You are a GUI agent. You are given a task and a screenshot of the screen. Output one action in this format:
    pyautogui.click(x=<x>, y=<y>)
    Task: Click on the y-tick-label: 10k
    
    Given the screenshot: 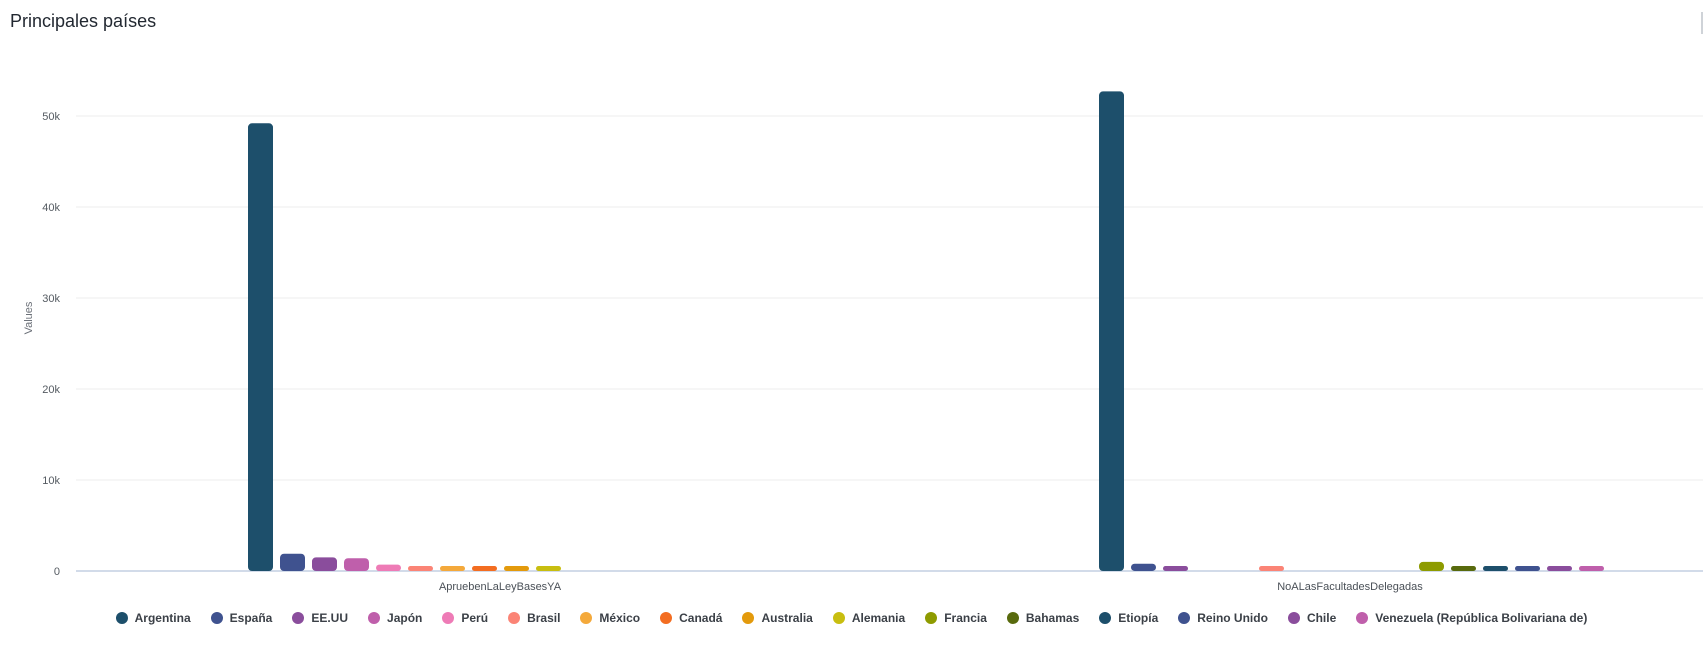 What is the action you would take?
    pyautogui.click(x=51, y=481)
    